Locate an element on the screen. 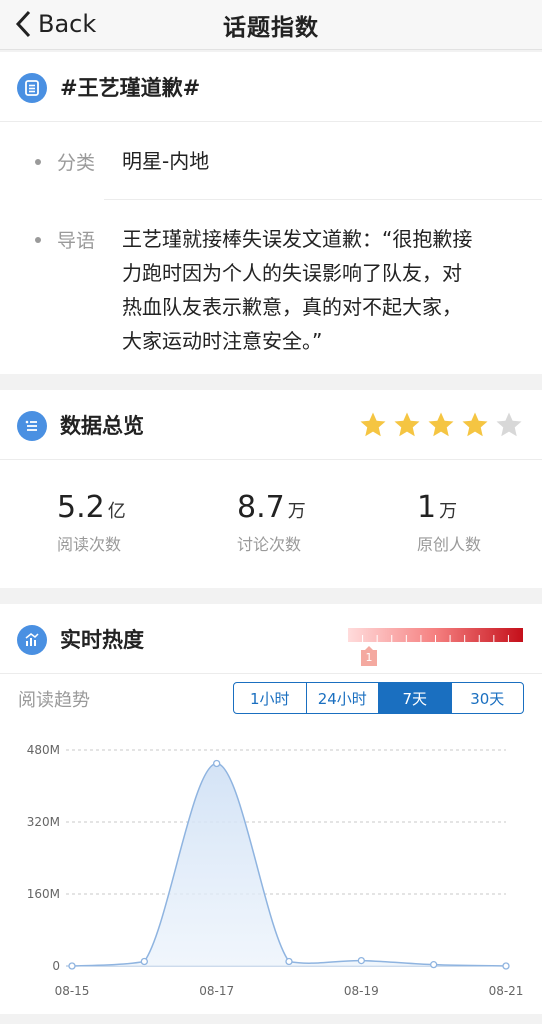  stat-value: 5.2 is located at coordinates (81, 507).